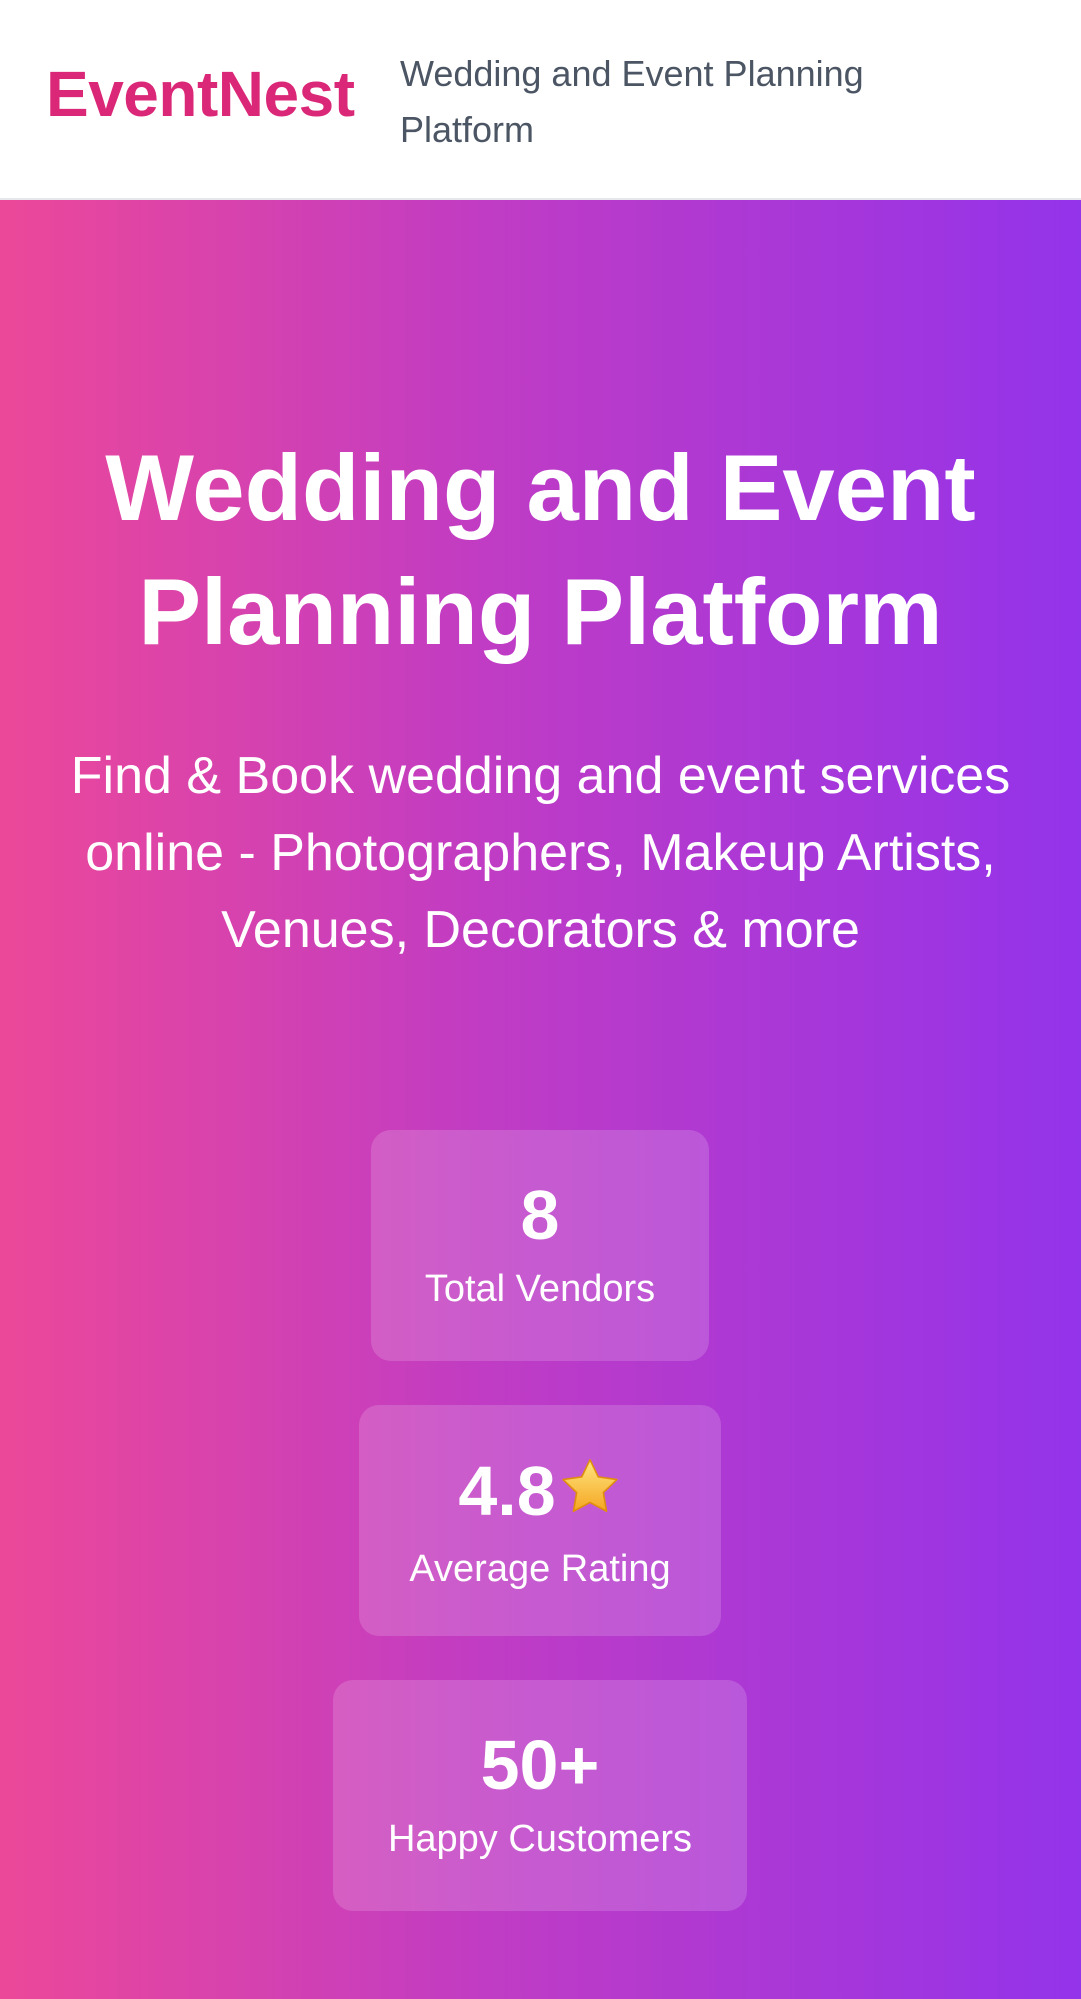 Image resolution: width=1081 pixels, height=1999 pixels. What do you see at coordinates (540, 1569) in the screenshot?
I see `stat-label: Average Rating` at bounding box center [540, 1569].